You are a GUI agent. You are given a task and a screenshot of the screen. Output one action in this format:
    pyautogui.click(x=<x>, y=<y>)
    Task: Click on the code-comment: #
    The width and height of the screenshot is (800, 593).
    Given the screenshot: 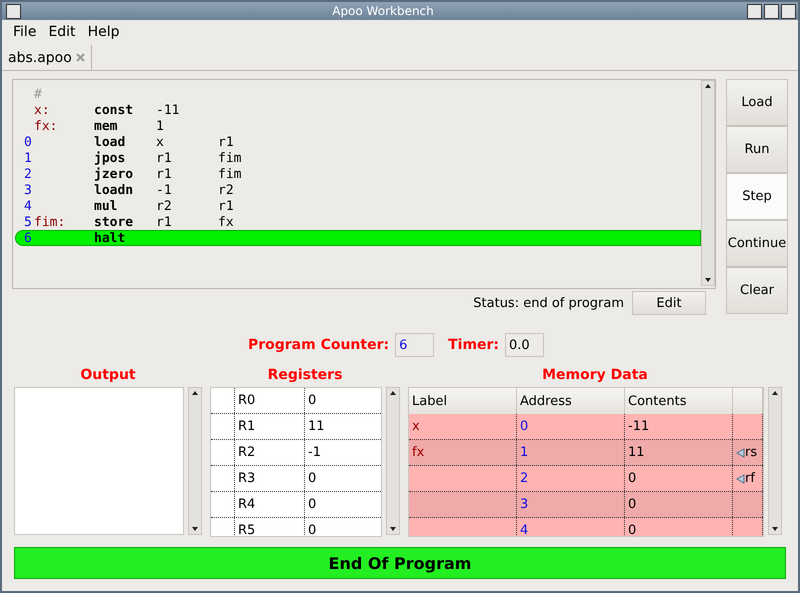 What is the action you would take?
    pyautogui.click(x=38, y=94)
    